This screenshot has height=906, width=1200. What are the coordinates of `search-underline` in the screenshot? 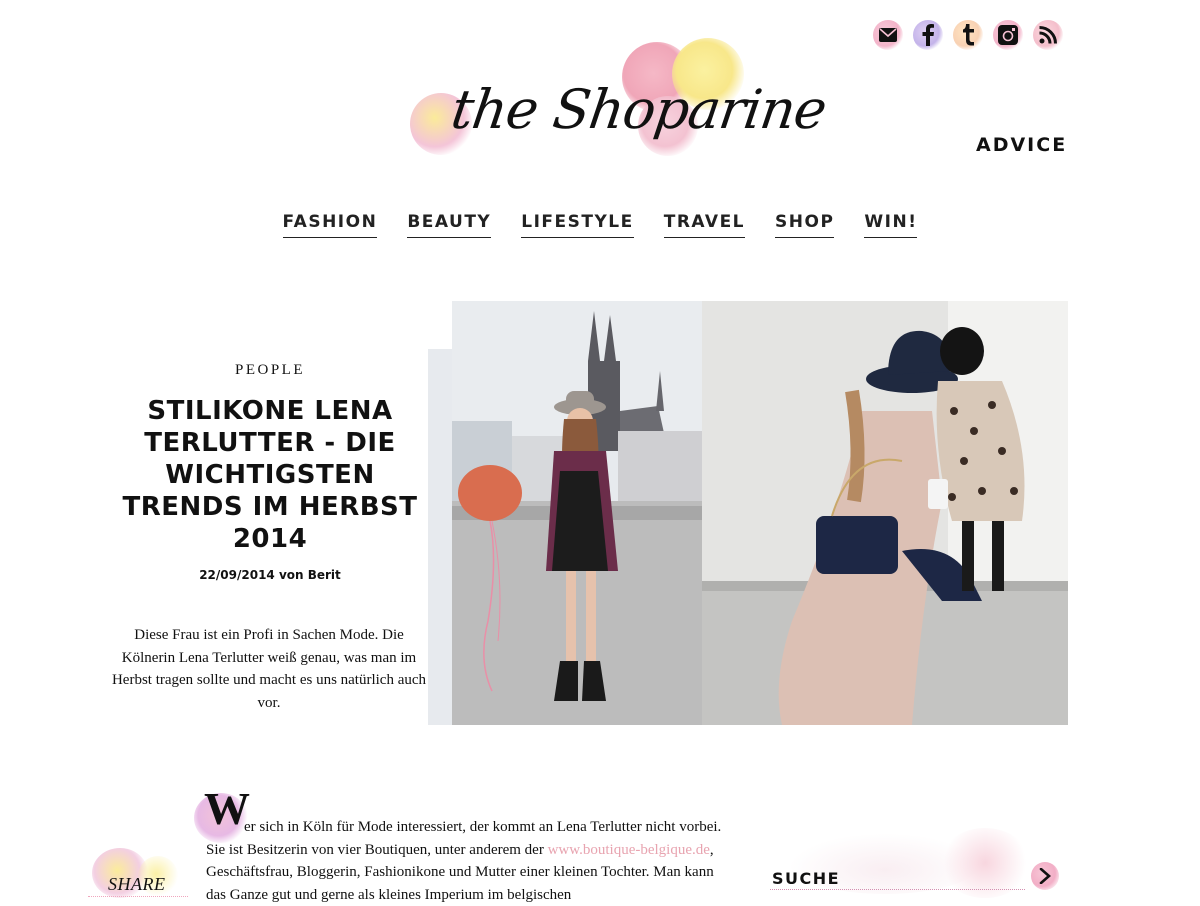 It's located at (897, 889).